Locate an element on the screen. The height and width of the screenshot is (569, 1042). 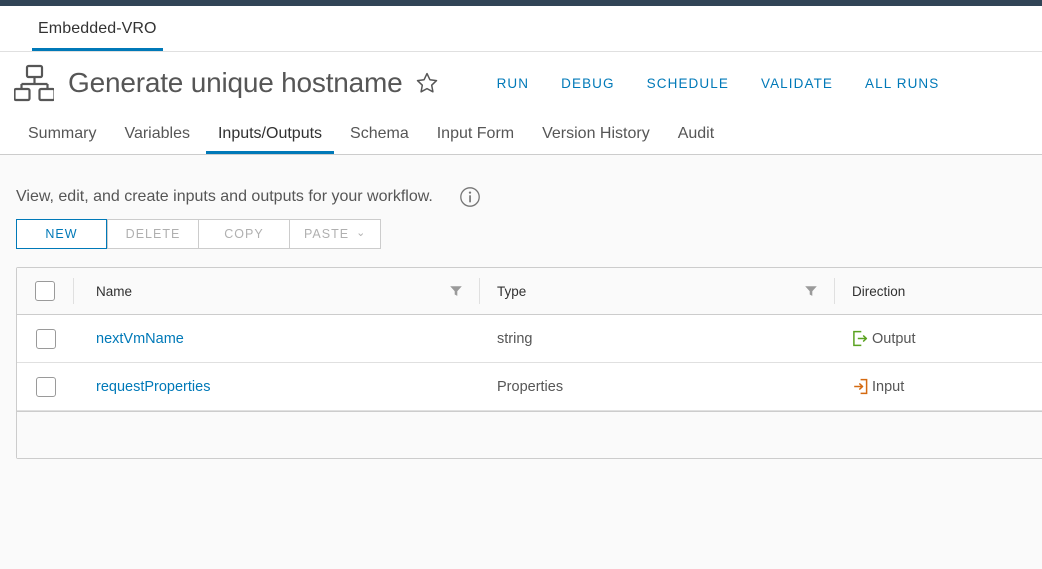
run-button: RUN is located at coordinates (513, 83).